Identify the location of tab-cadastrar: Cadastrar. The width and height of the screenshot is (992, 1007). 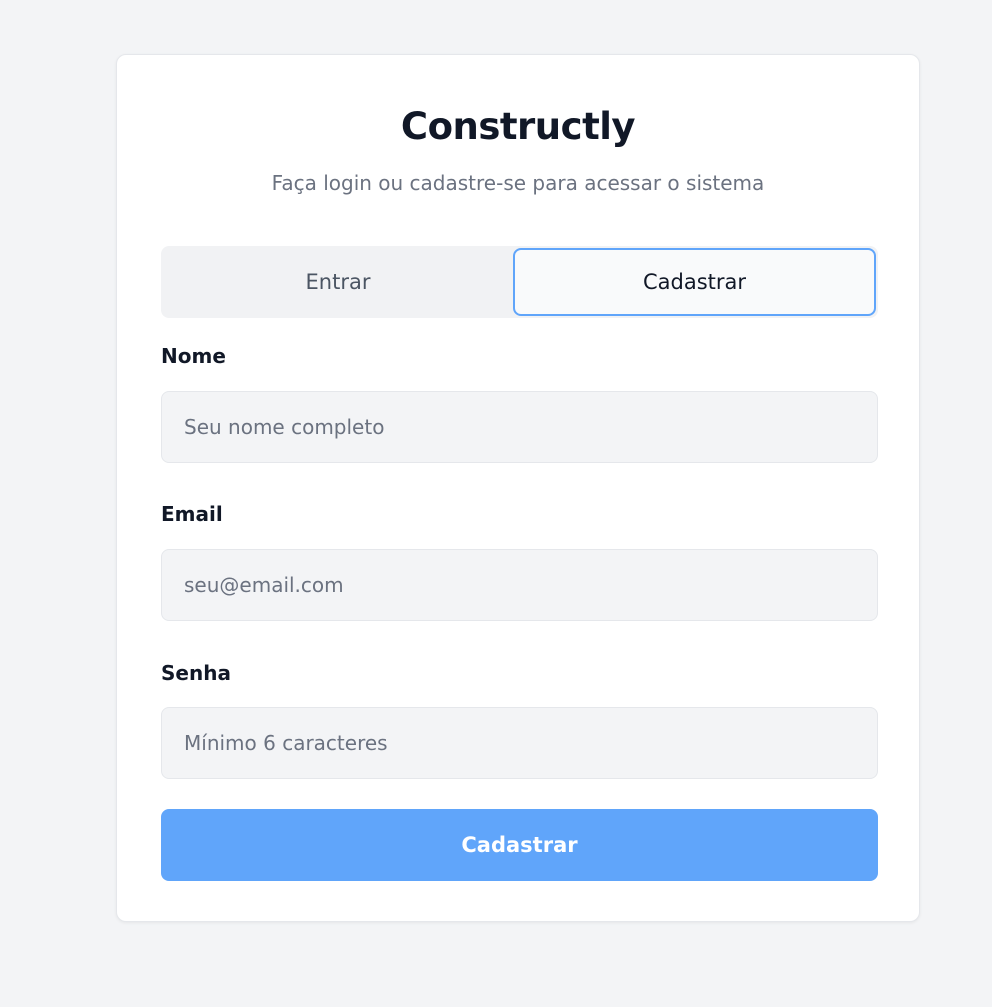
(694, 282).